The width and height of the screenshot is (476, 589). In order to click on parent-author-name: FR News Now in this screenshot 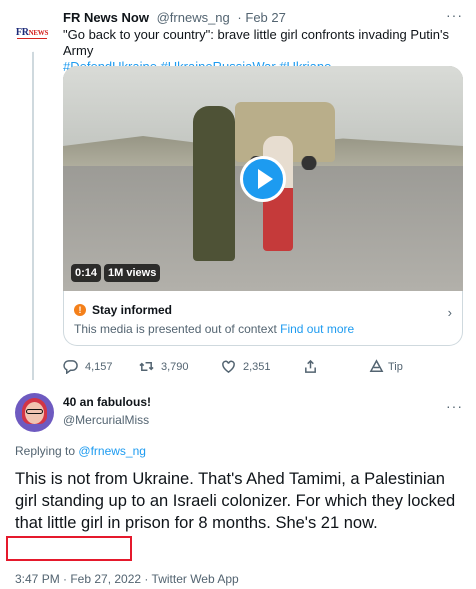, I will do `click(106, 17)`.